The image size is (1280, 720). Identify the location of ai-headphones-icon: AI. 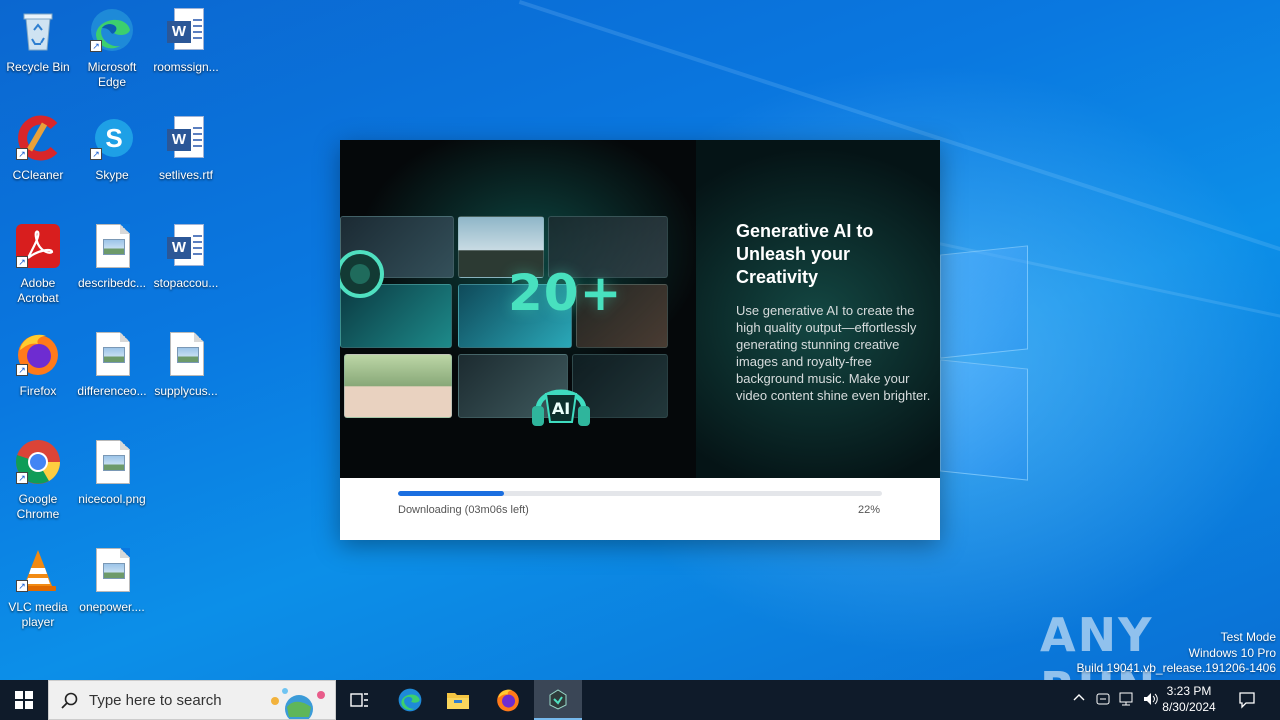
(561, 407).